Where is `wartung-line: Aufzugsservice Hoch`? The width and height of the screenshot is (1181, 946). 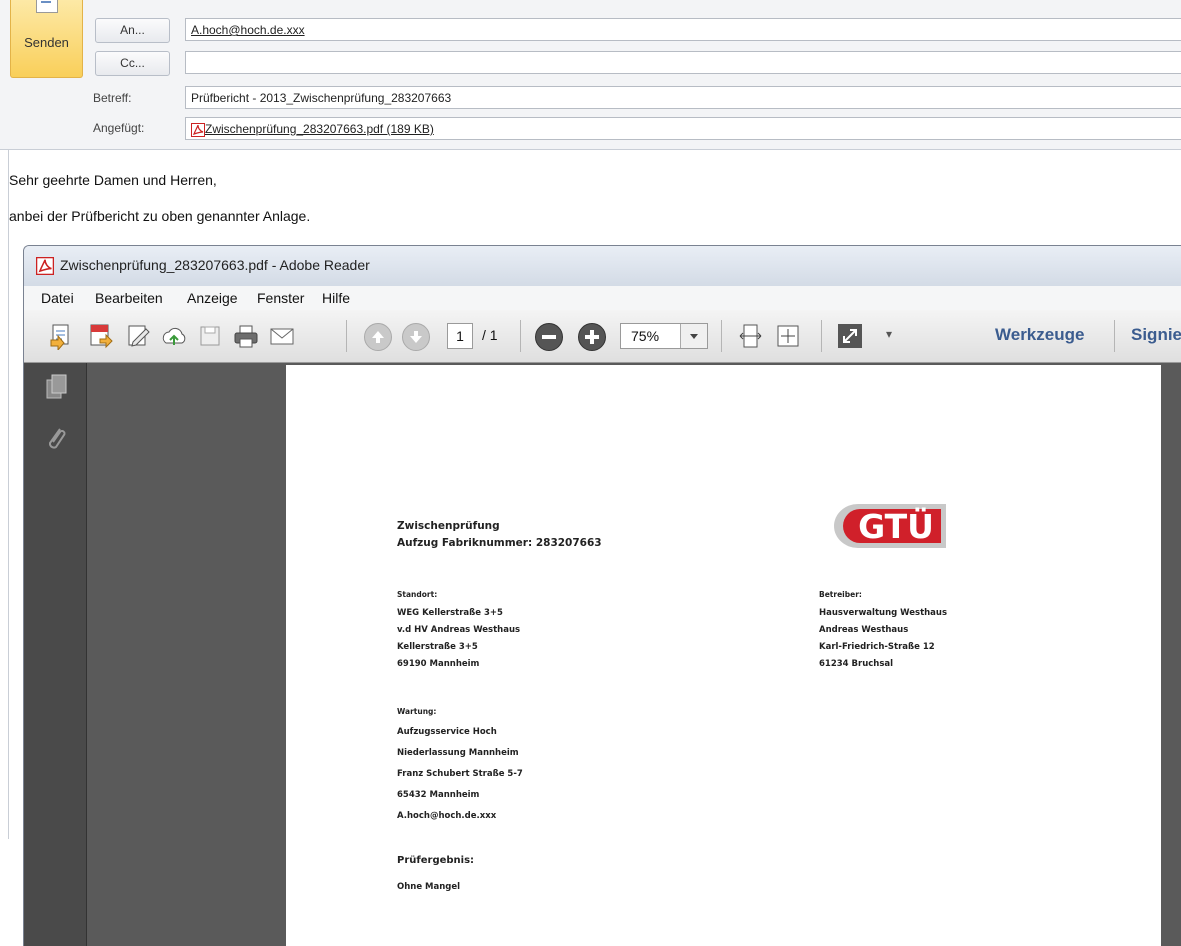 wartung-line: Aufzugsservice Hoch is located at coordinates (447, 732).